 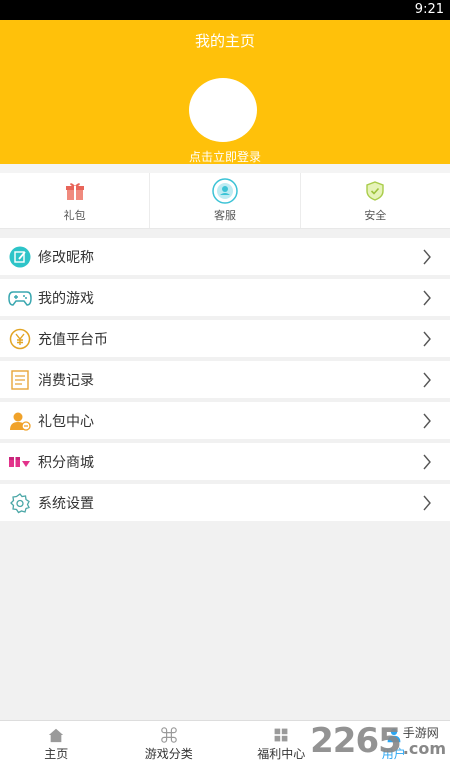 I want to click on tab-game-category: 游戏分类, so click(x=169, y=741).